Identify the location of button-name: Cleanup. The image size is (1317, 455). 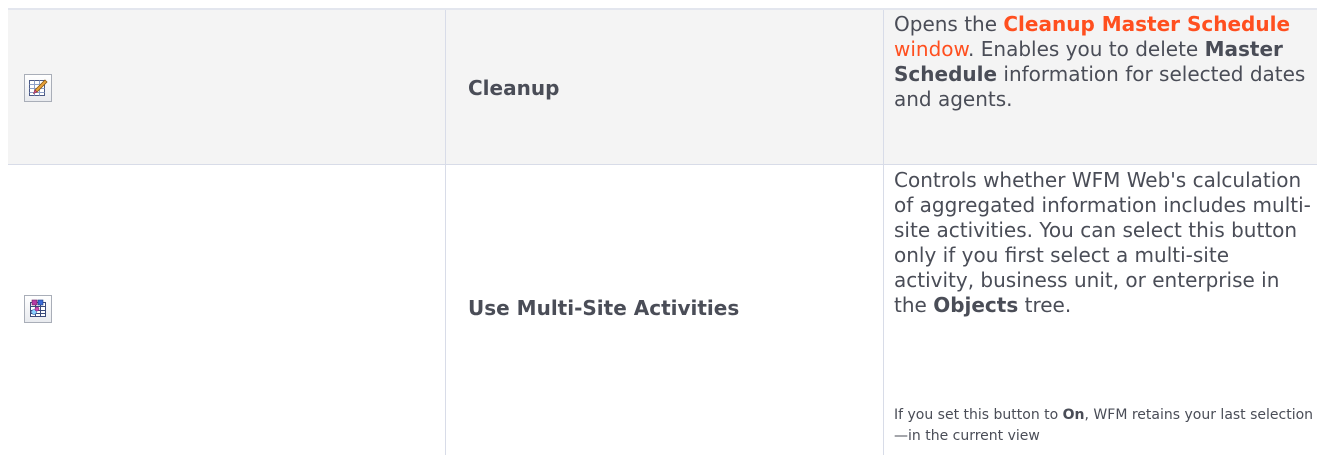
(514, 88).